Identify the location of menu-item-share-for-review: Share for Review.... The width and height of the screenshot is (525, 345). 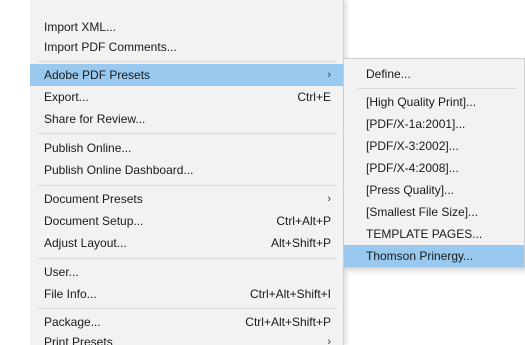
(186, 119).